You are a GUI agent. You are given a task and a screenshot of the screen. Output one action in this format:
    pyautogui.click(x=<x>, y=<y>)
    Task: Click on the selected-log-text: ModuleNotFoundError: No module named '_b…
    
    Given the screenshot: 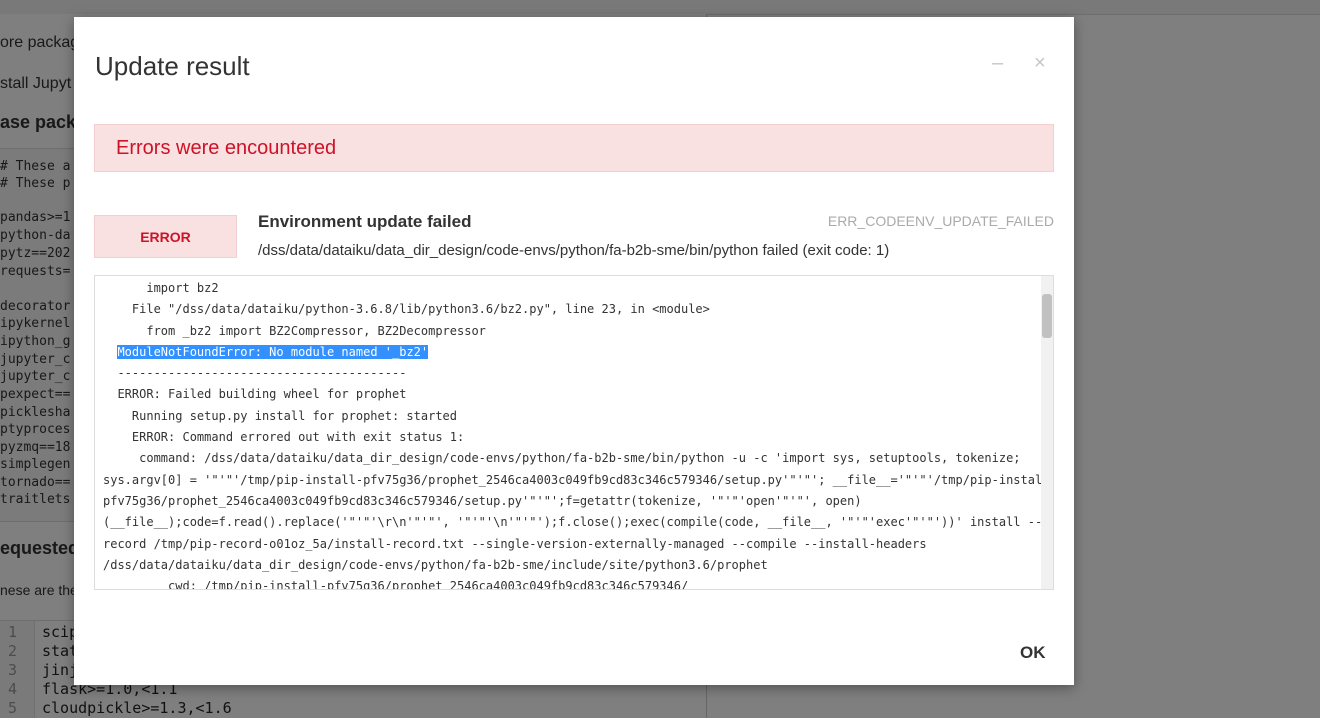 What is the action you would take?
    pyautogui.click(x=273, y=351)
    